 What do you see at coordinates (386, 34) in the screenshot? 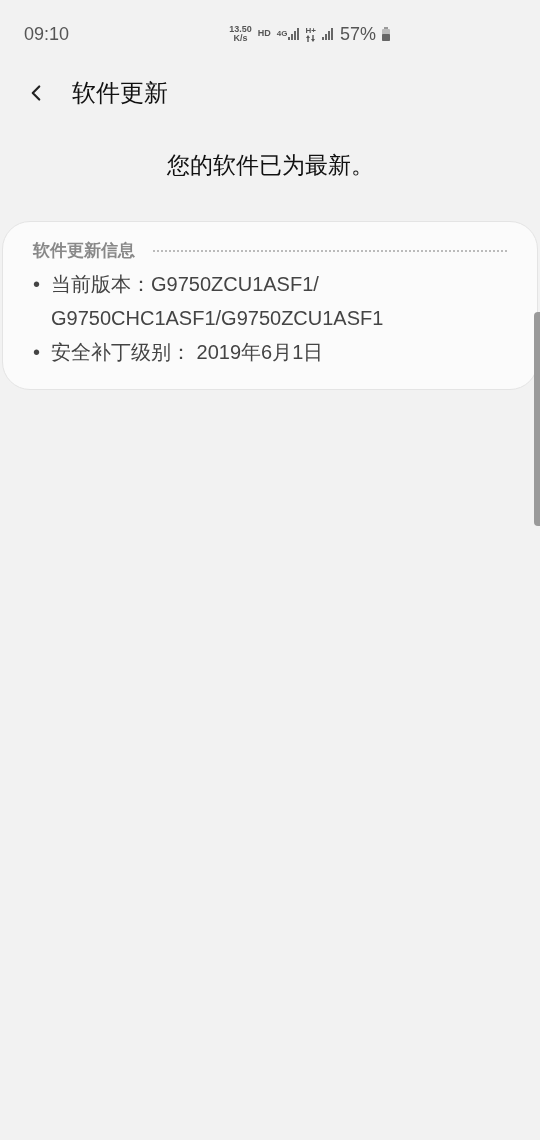
I see `battery-icon` at bounding box center [386, 34].